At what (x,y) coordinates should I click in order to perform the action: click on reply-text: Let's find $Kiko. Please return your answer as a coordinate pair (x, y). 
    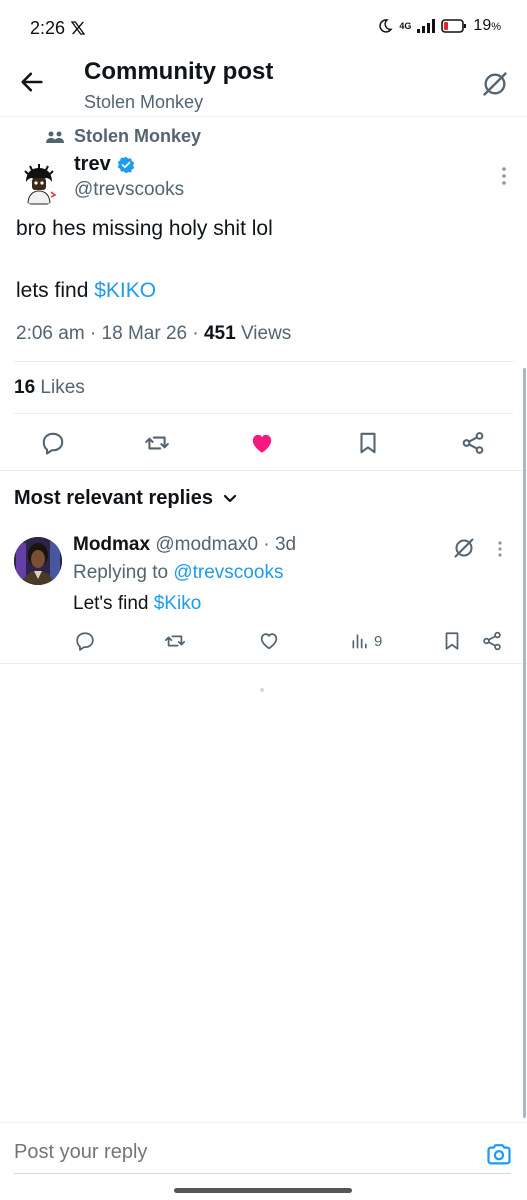
    Looking at the image, I should click on (137, 604).